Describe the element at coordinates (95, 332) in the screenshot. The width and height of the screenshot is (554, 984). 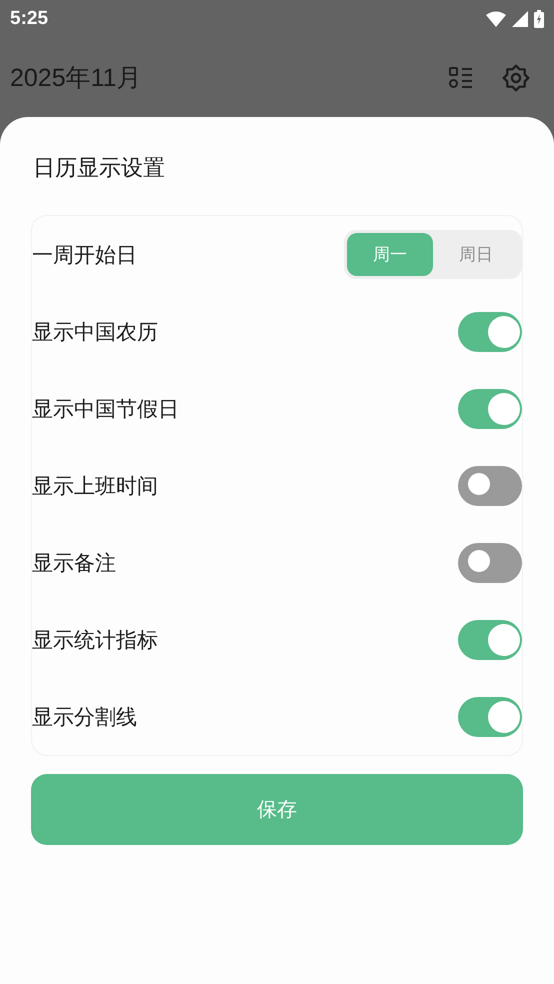
I see `setting-label: 显示中国农历` at that location.